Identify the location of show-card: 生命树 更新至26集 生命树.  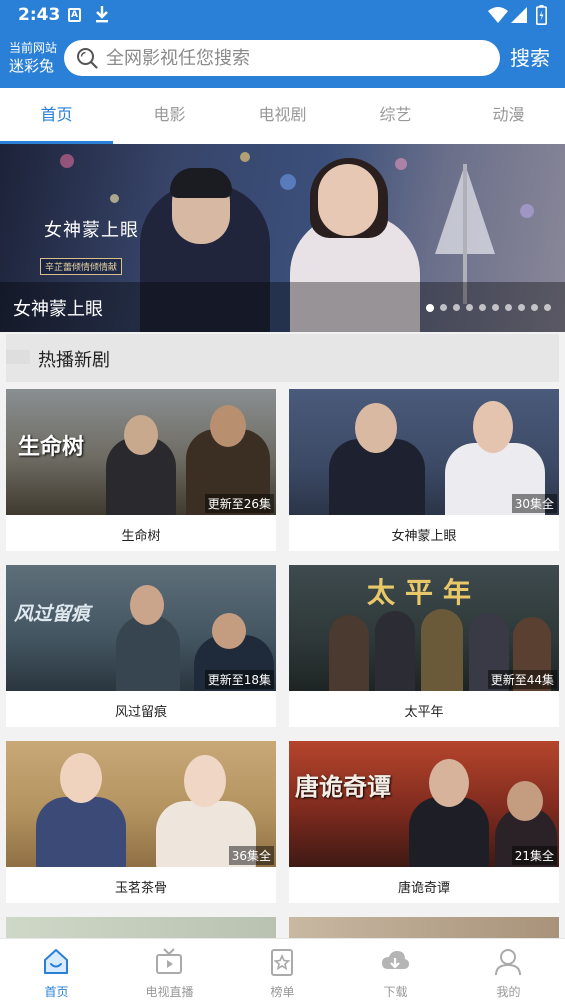
(141, 470).